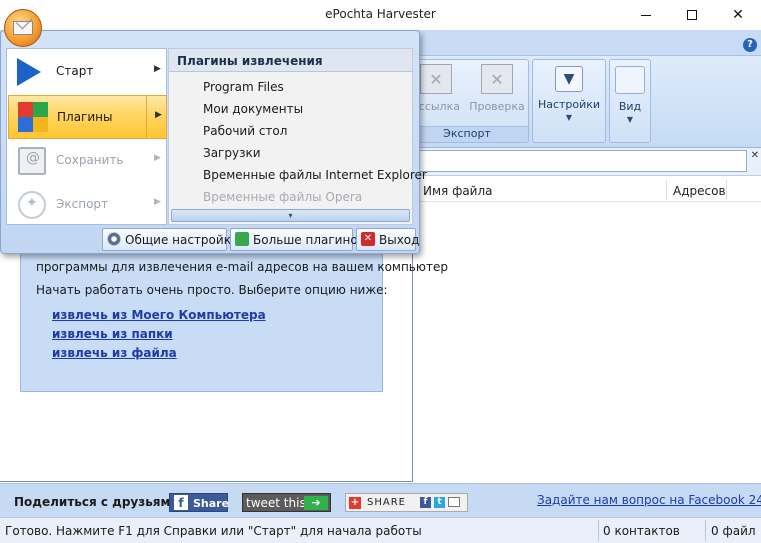  Describe the element at coordinates (750, 45) in the screenshot. I see `help-icon: ?` at that location.